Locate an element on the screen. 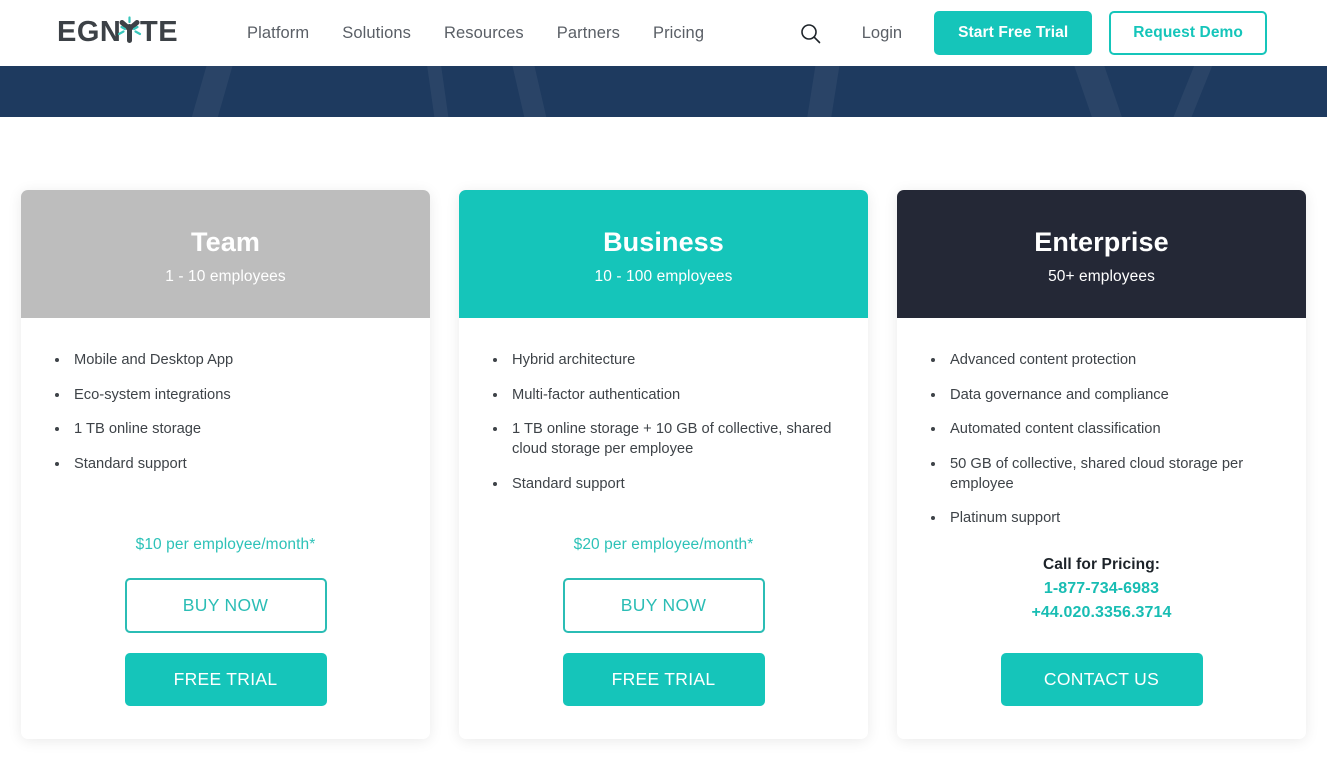 The height and width of the screenshot is (758, 1327). nav-item-partners: Partners is located at coordinates (588, 33).